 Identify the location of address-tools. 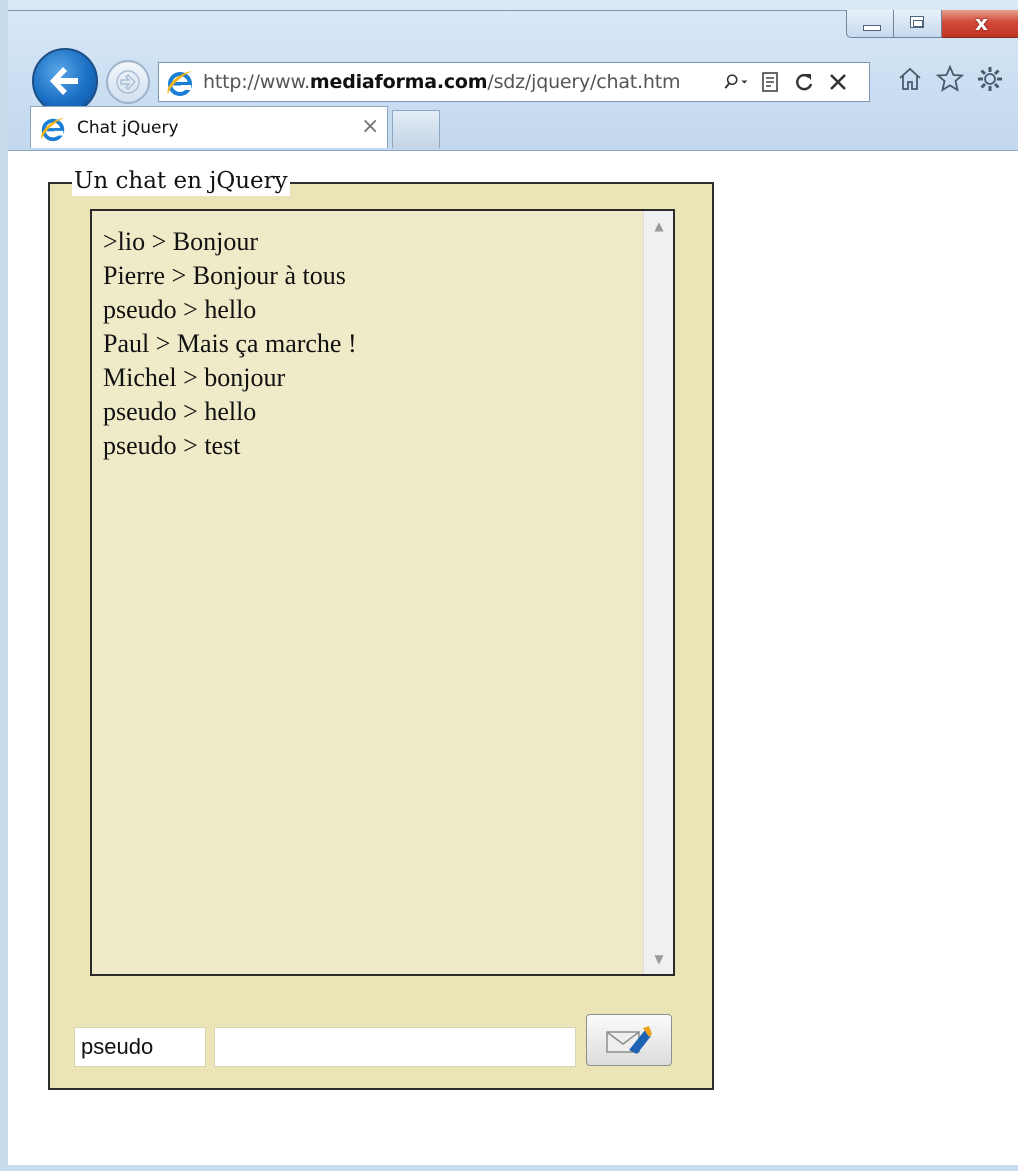
(787, 82).